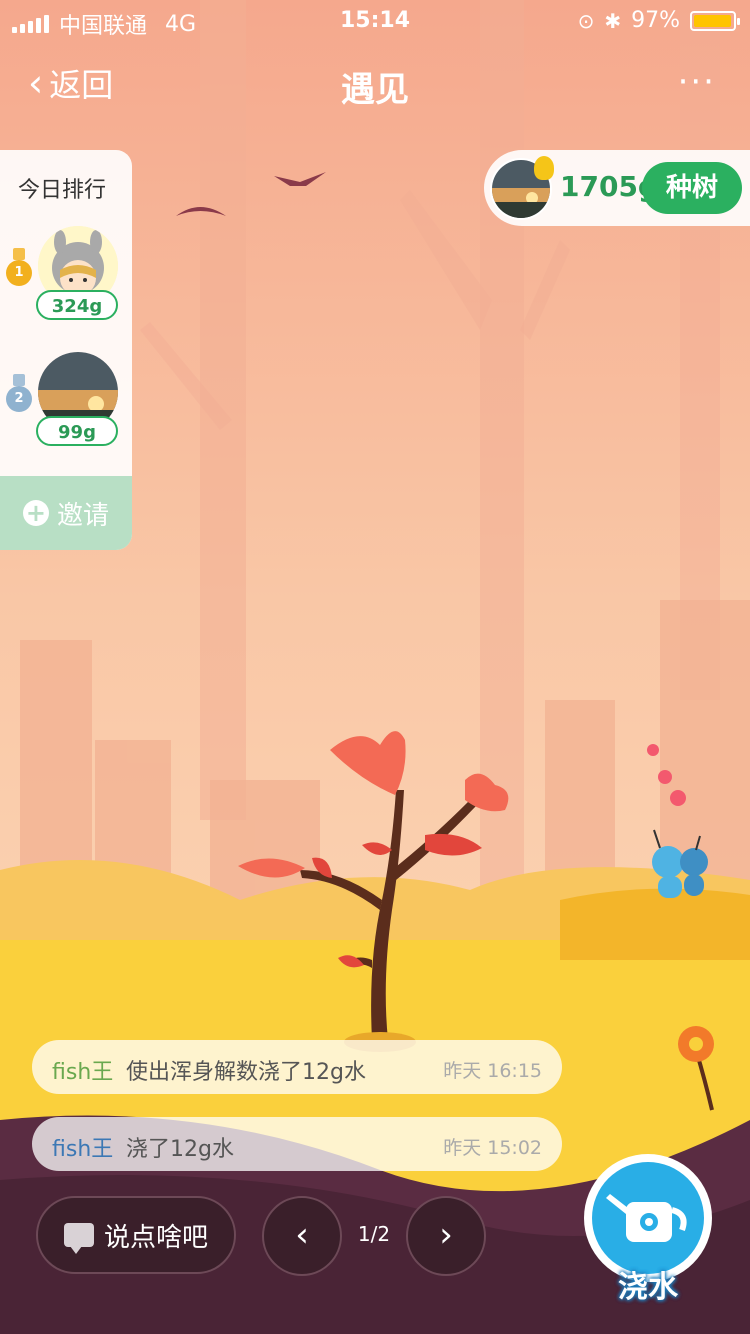 This screenshot has width=750, height=1334. Describe the element at coordinates (19, 267) in the screenshot. I see `gold-medal-icon: 1` at that location.